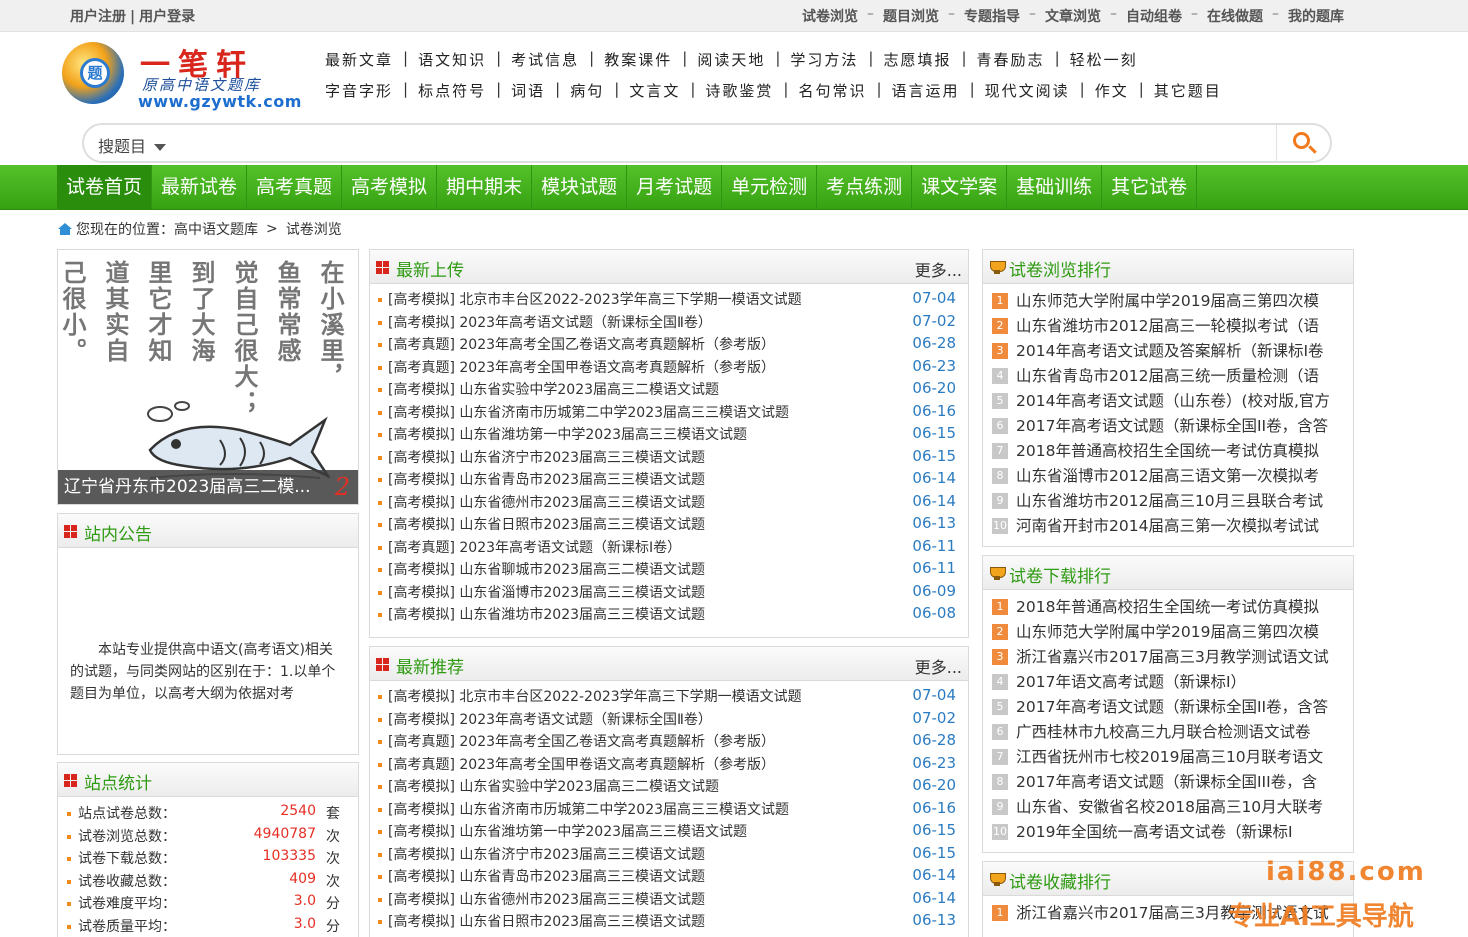 The height and width of the screenshot is (937, 1468). What do you see at coordinates (1154, 16) in the screenshot?
I see `top-link-auto-compose: 自动组卷` at bounding box center [1154, 16].